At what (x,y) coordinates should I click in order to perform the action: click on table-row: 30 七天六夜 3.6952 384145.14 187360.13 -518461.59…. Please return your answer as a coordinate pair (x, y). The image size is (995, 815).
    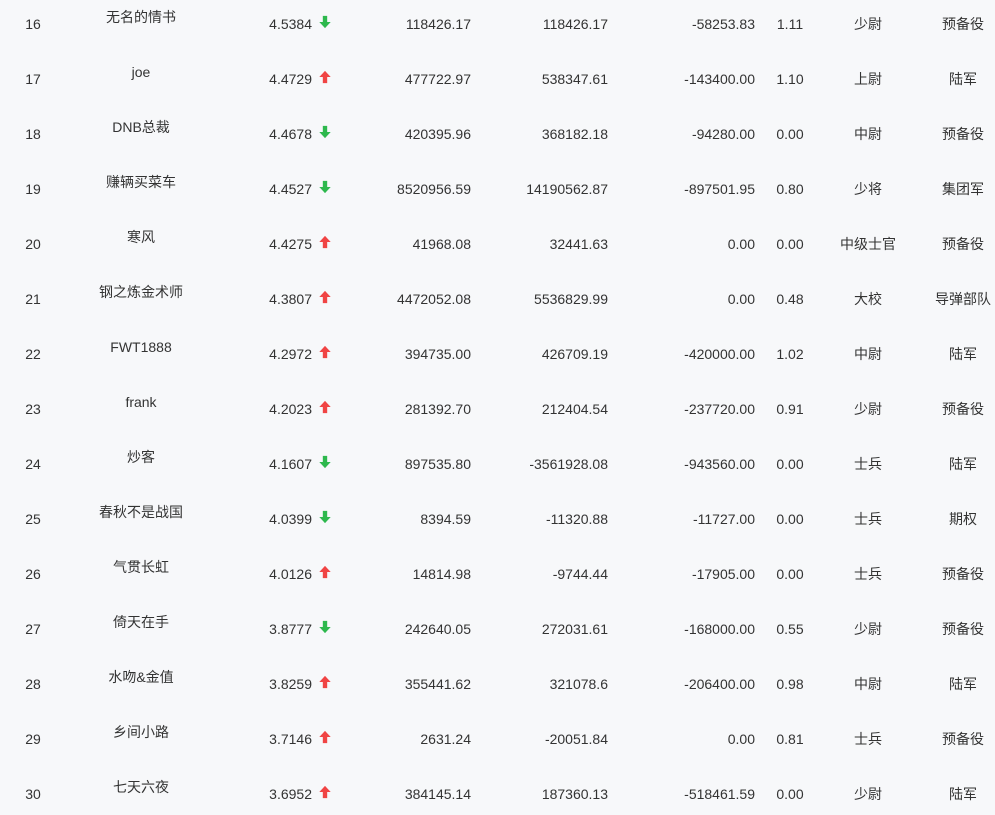
    Looking at the image, I should click on (497, 792).